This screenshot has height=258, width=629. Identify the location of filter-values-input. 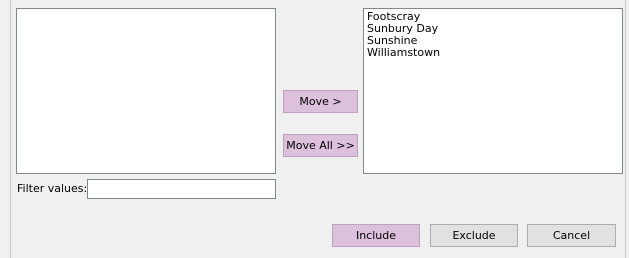
(181, 189).